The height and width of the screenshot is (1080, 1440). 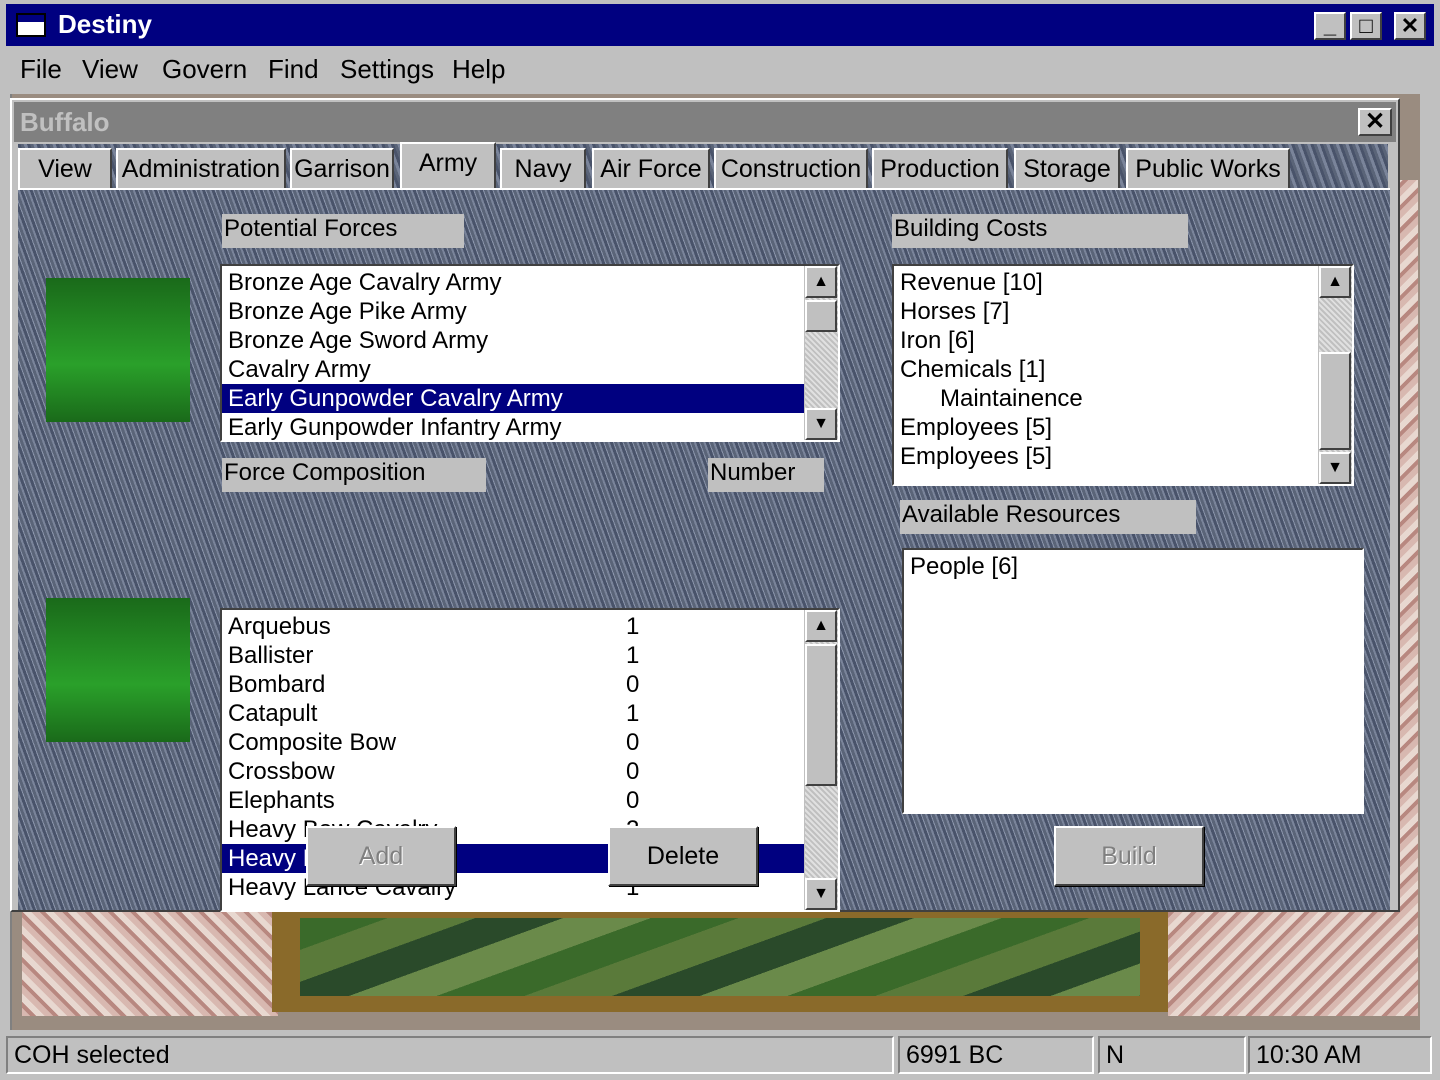 What do you see at coordinates (354, 475) in the screenshot?
I see `force-composition-label: Force Composition` at bounding box center [354, 475].